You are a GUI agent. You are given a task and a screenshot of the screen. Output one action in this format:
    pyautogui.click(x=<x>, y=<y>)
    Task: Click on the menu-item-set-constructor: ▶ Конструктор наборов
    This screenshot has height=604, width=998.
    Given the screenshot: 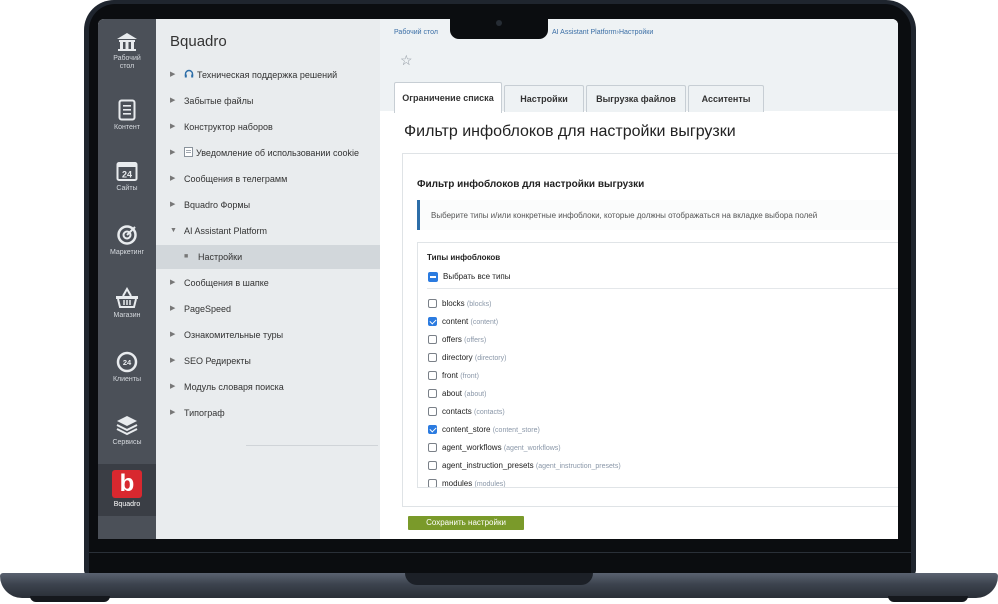 What is the action you would take?
    pyautogui.click(x=268, y=127)
    